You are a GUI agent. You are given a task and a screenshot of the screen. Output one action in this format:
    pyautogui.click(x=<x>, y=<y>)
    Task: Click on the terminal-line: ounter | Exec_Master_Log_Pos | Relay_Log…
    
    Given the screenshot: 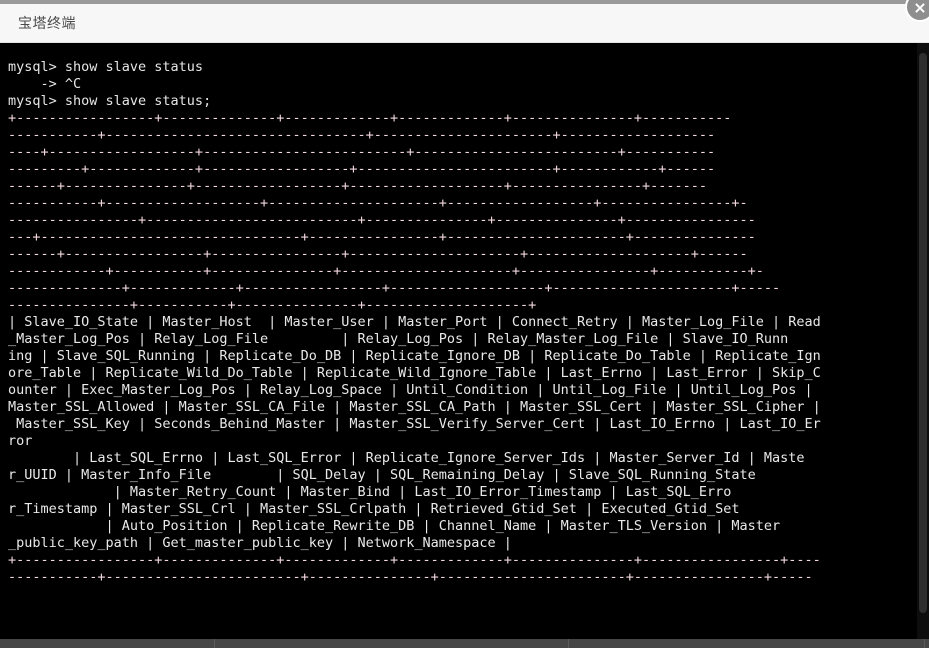 What is the action you would take?
    pyautogui.click(x=410, y=390)
    